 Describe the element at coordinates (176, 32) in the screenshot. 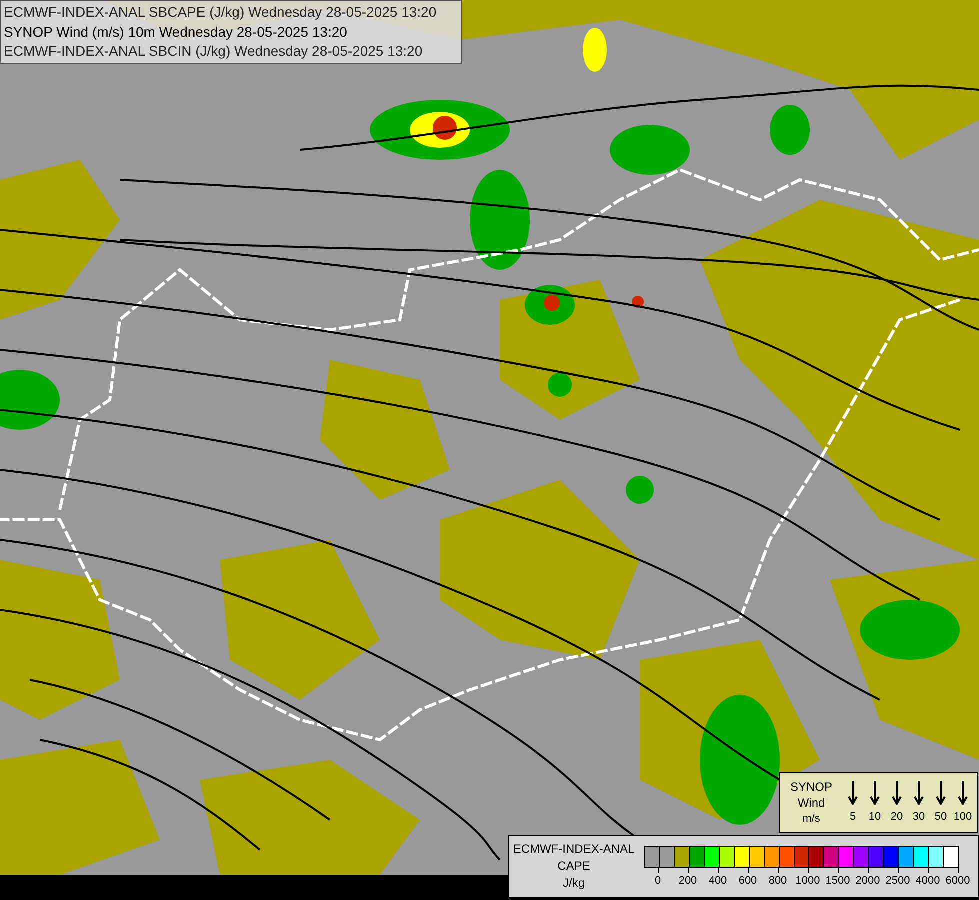

I see `map-title-line: SYNOP Wind (m/s) 10m Wednesday 28-05-2025 13:20` at that location.